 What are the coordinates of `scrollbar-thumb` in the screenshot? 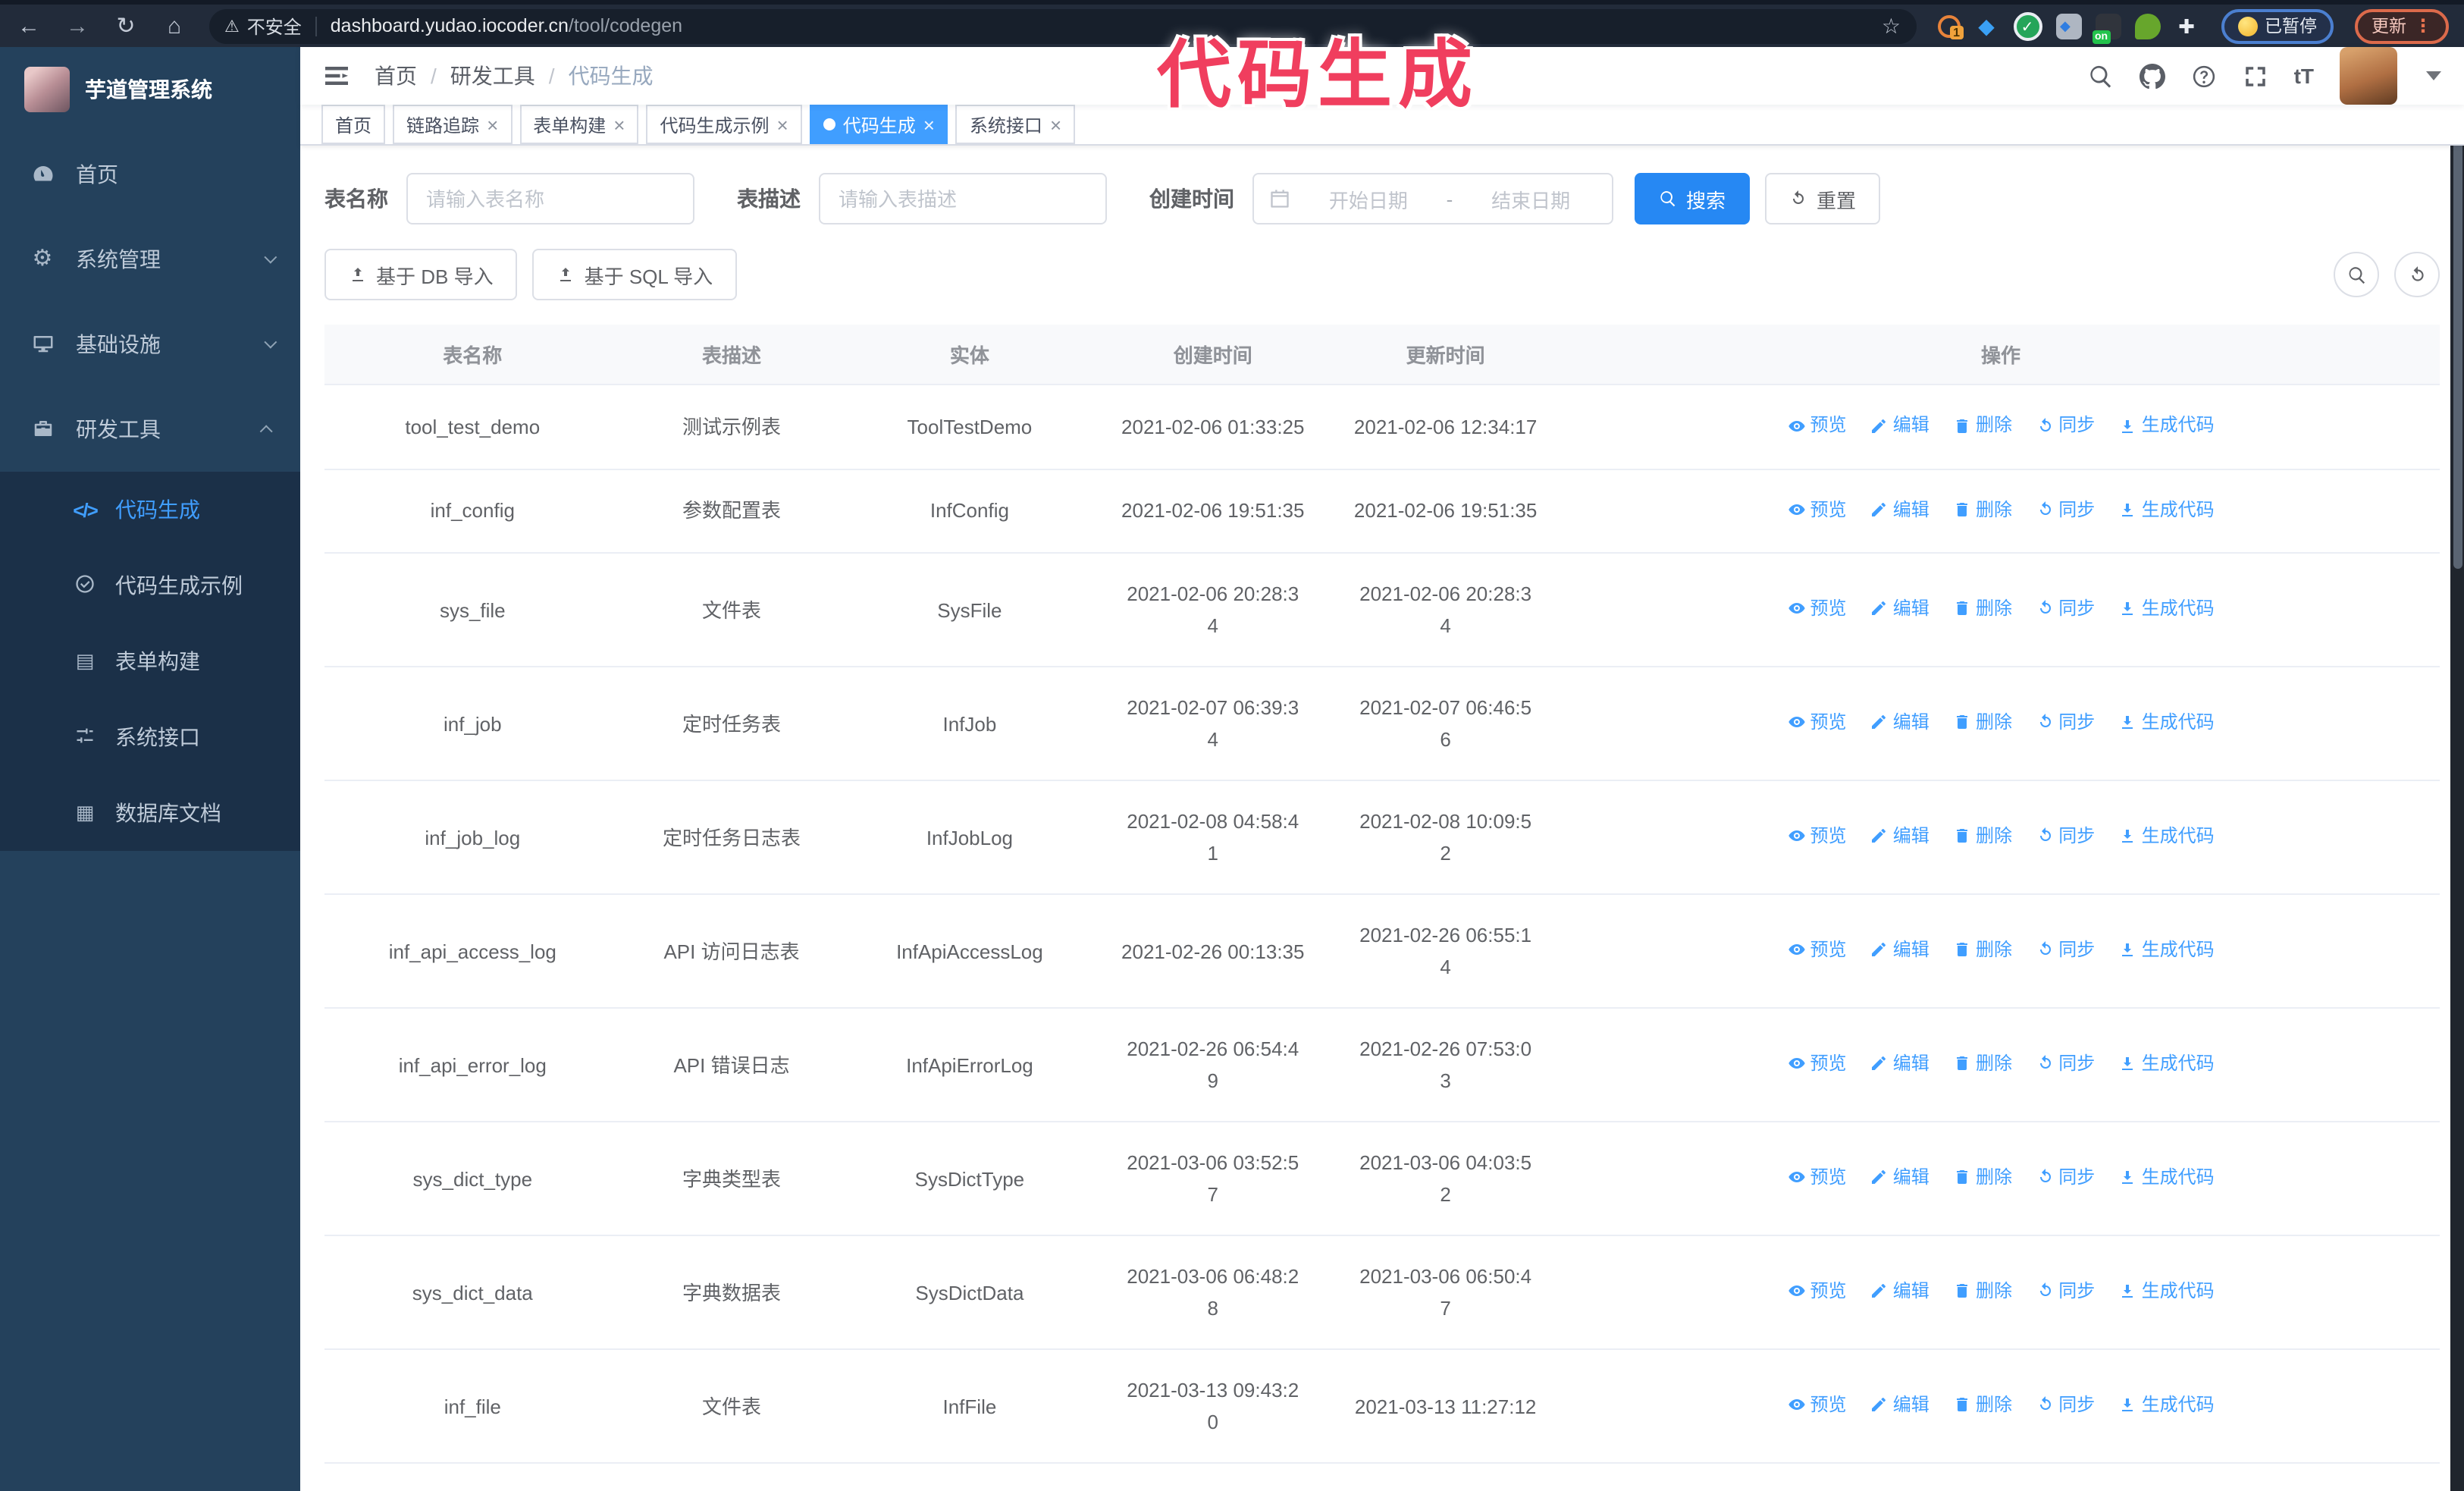 It's located at (2458, 334).